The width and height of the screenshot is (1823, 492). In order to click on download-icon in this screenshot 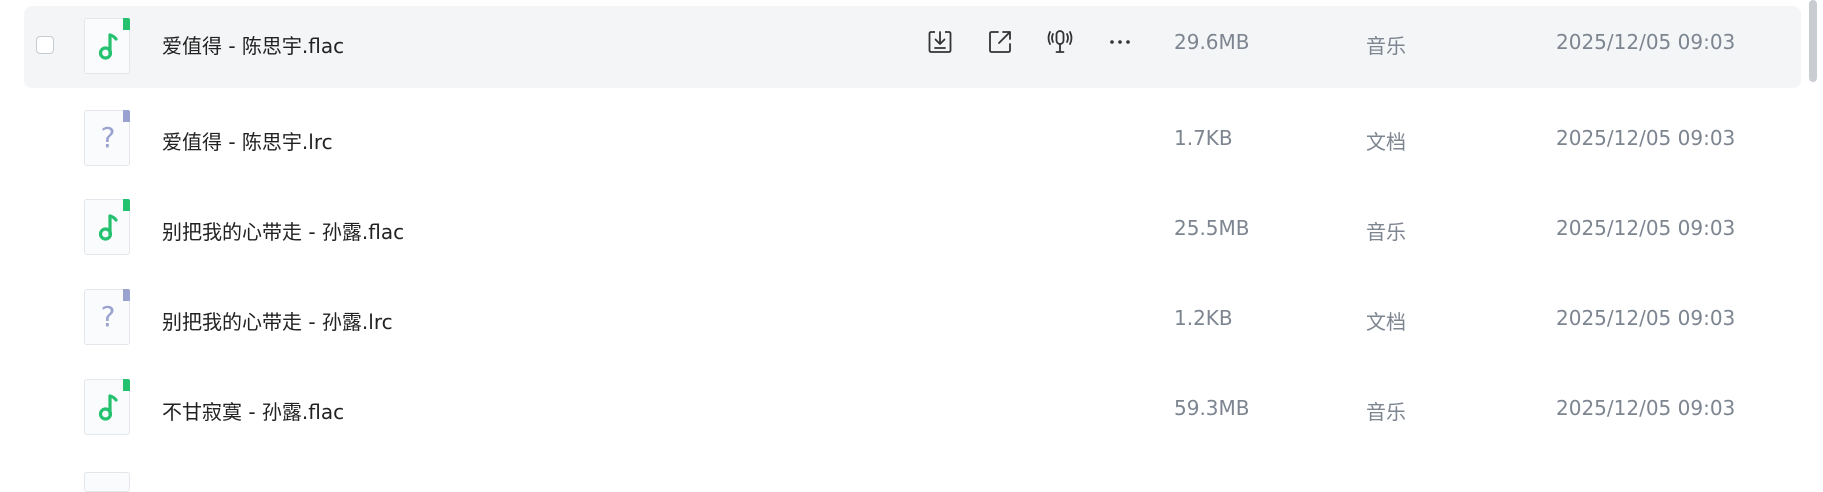, I will do `click(940, 42)`.